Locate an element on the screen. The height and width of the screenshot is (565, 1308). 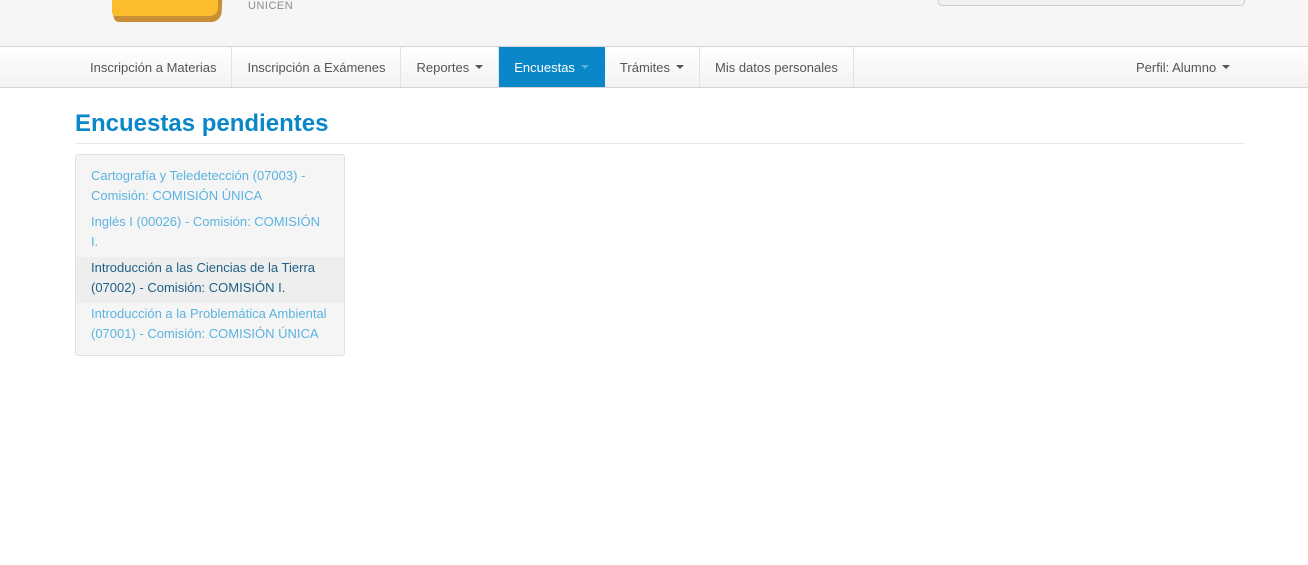
nav-item-encuestas: Encuestas is located at coordinates (552, 67).